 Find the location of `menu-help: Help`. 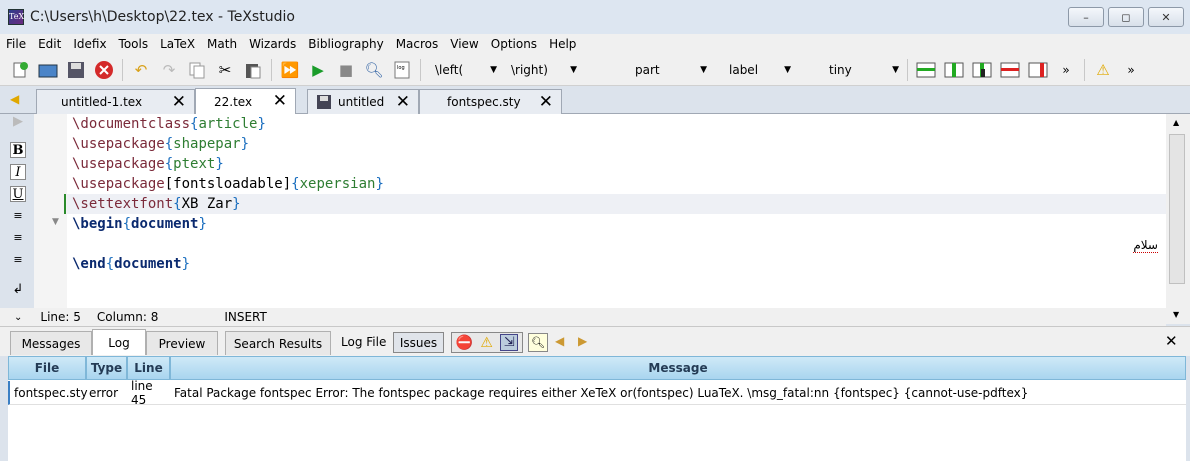

menu-help: Help is located at coordinates (562, 44).